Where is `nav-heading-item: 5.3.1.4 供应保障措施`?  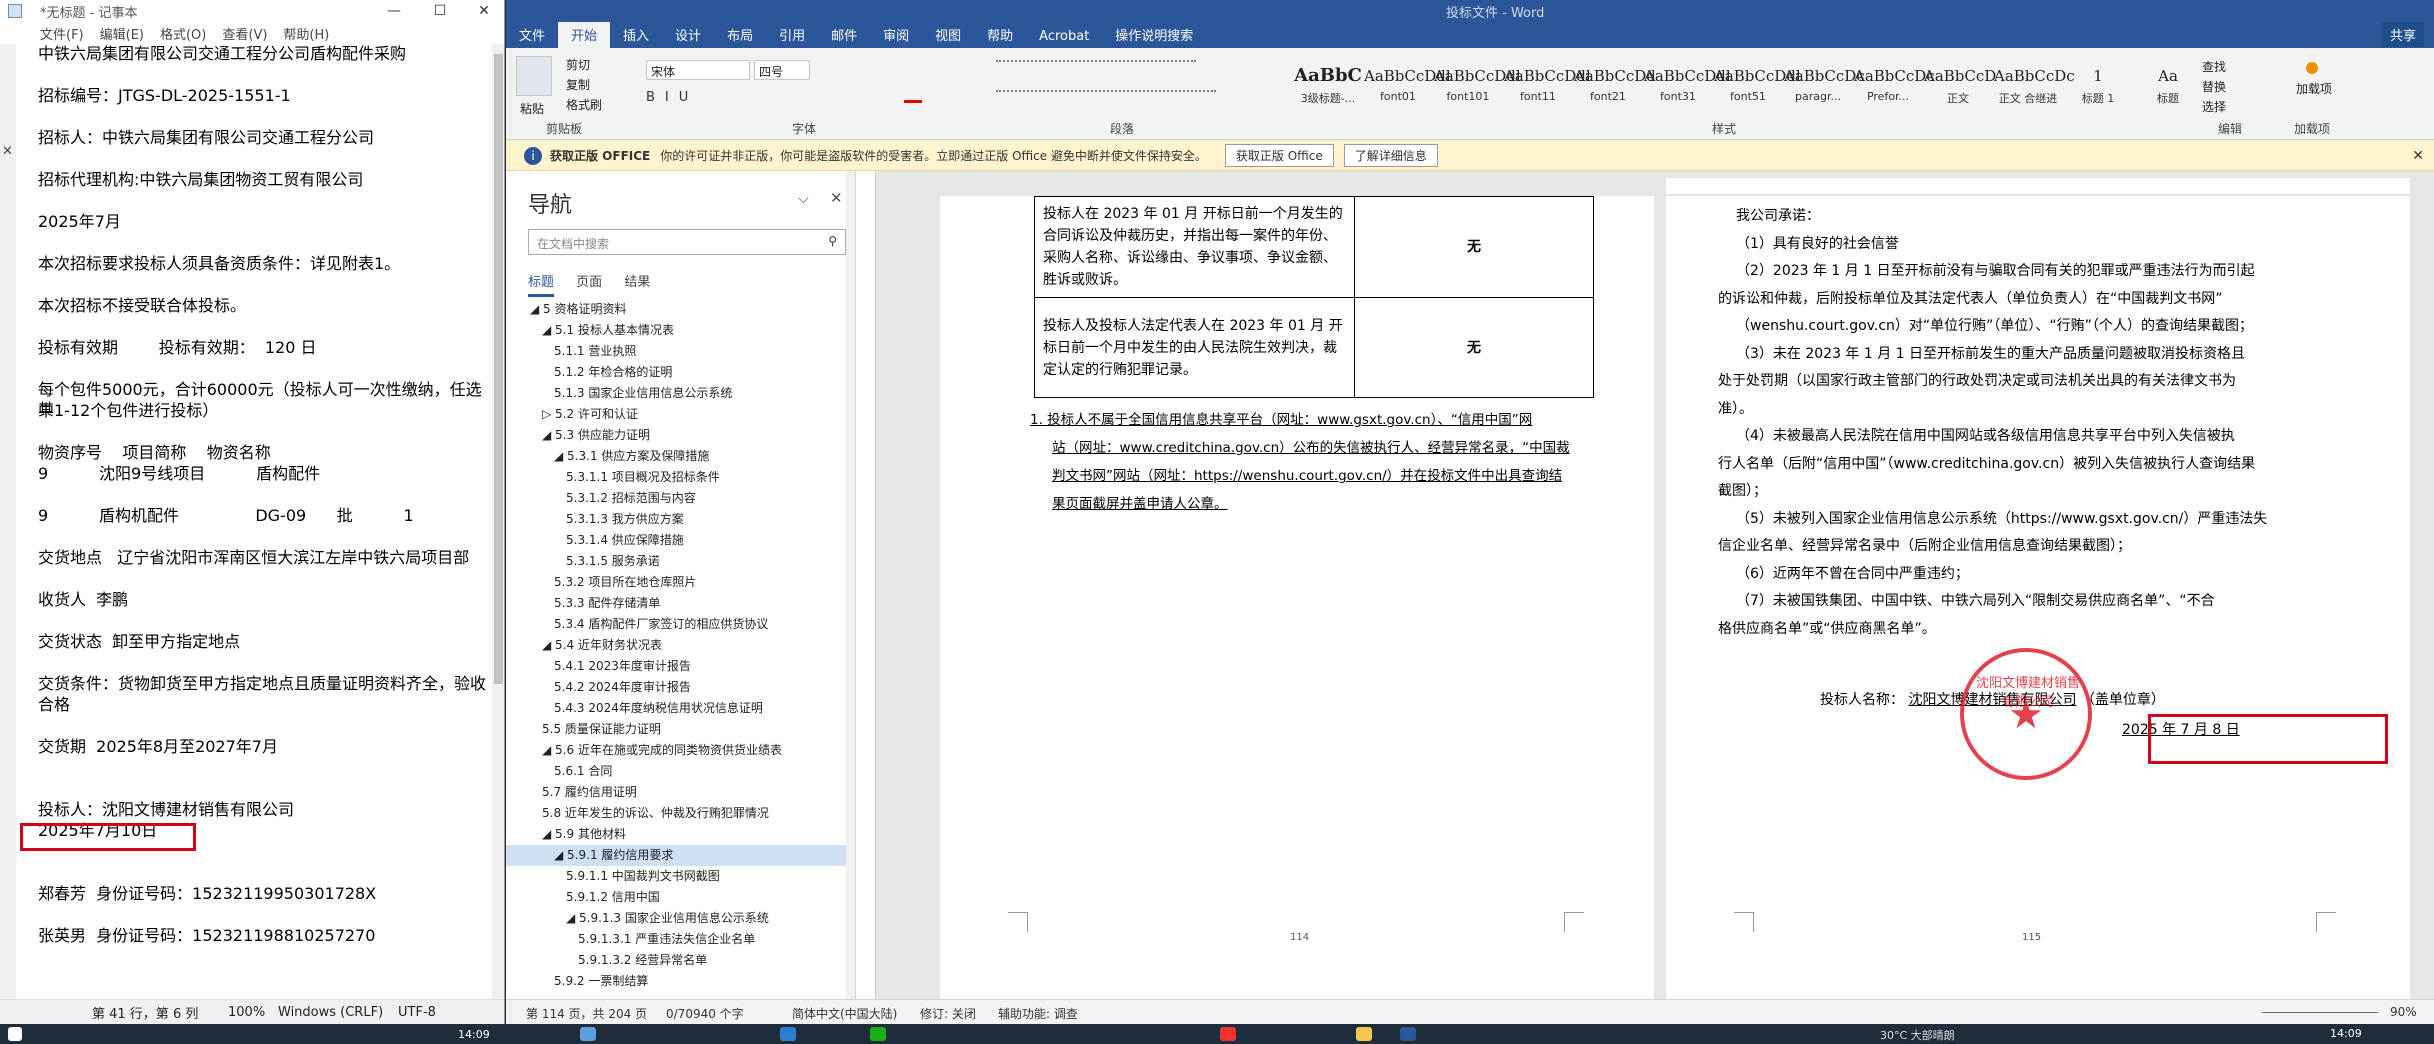
nav-heading-item: 5.3.1.4 供应保障措施 is located at coordinates (680, 540).